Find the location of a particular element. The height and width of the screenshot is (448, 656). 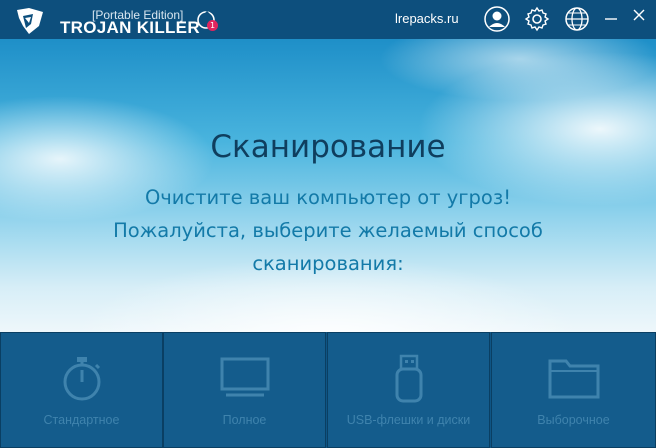

product-name: TROJAN KILLER is located at coordinates (130, 27).